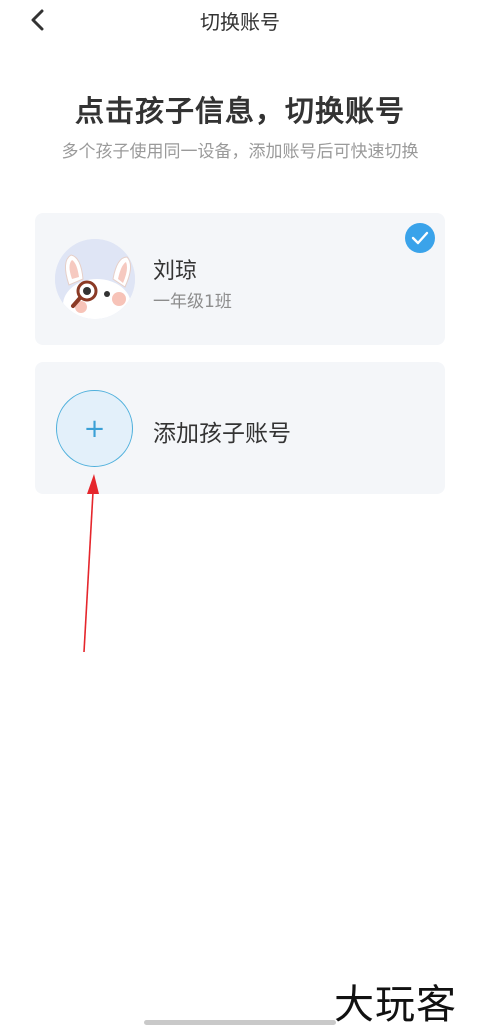 The height and width of the screenshot is (1030, 480). What do you see at coordinates (192, 302) in the screenshot?
I see `child-class: 一年级1班` at bounding box center [192, 302].